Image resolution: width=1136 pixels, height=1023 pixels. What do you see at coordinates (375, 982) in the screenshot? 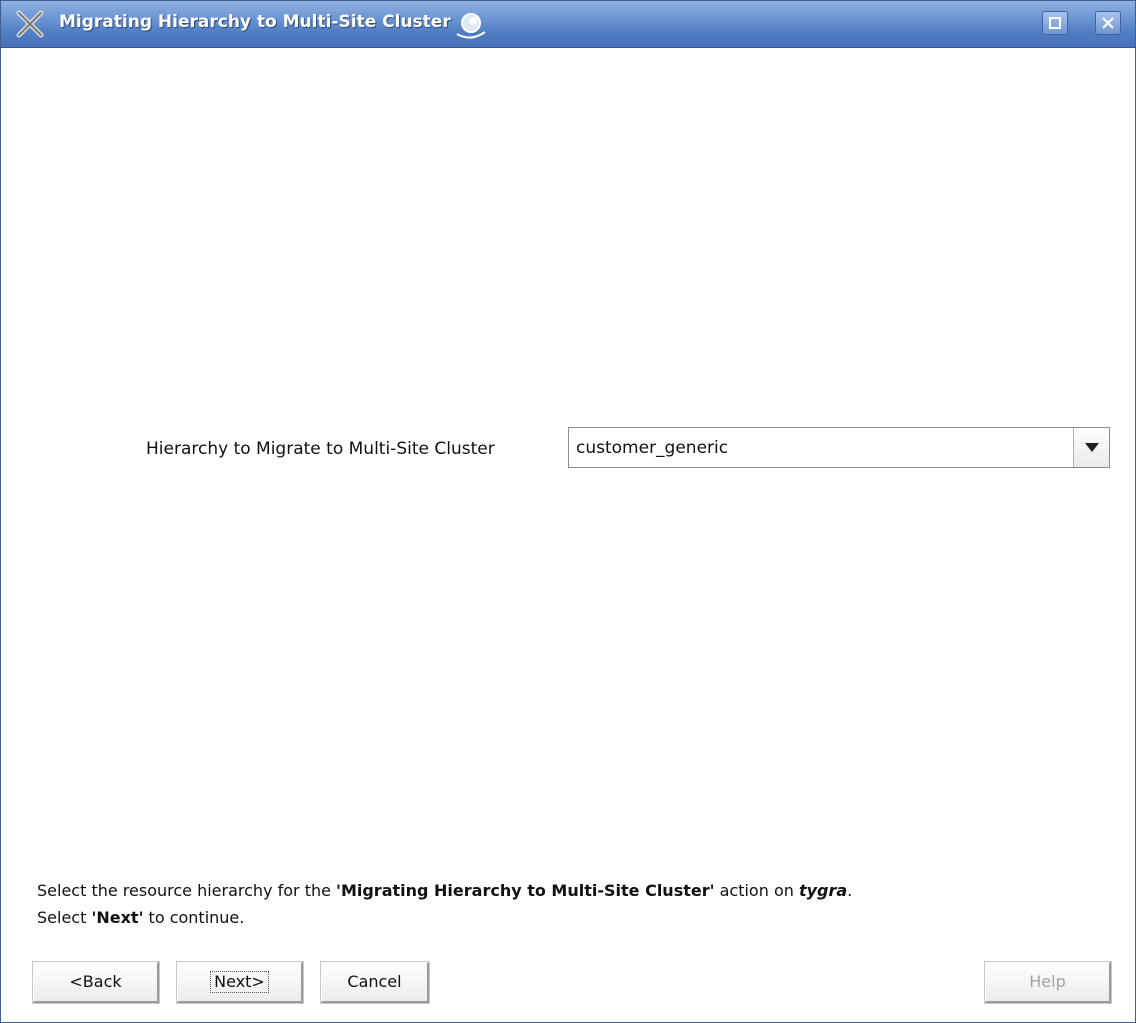
I see `cancel-button: Cancel` at bounding box center [375, 982].